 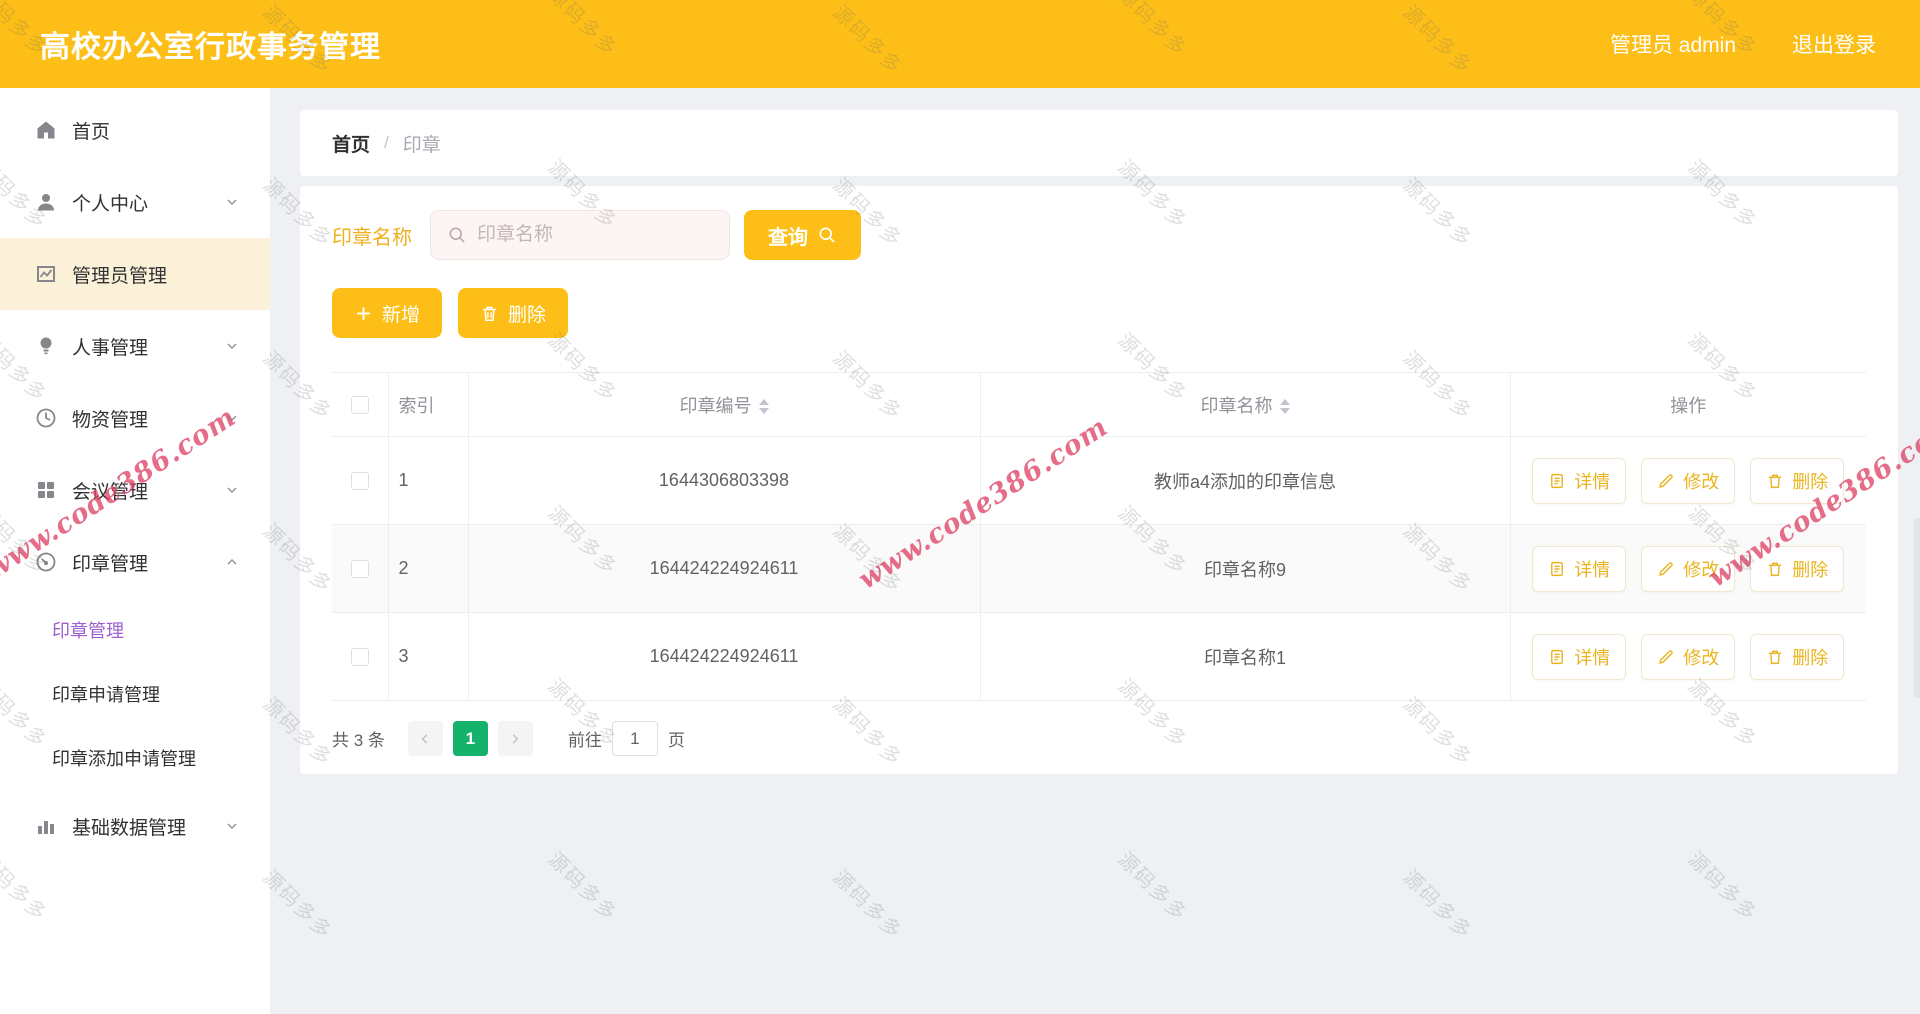 What do you see at coordinates (428, 404) in the screenshot?
I see `col-header-index: 索引` at bounding box center [428, 404].